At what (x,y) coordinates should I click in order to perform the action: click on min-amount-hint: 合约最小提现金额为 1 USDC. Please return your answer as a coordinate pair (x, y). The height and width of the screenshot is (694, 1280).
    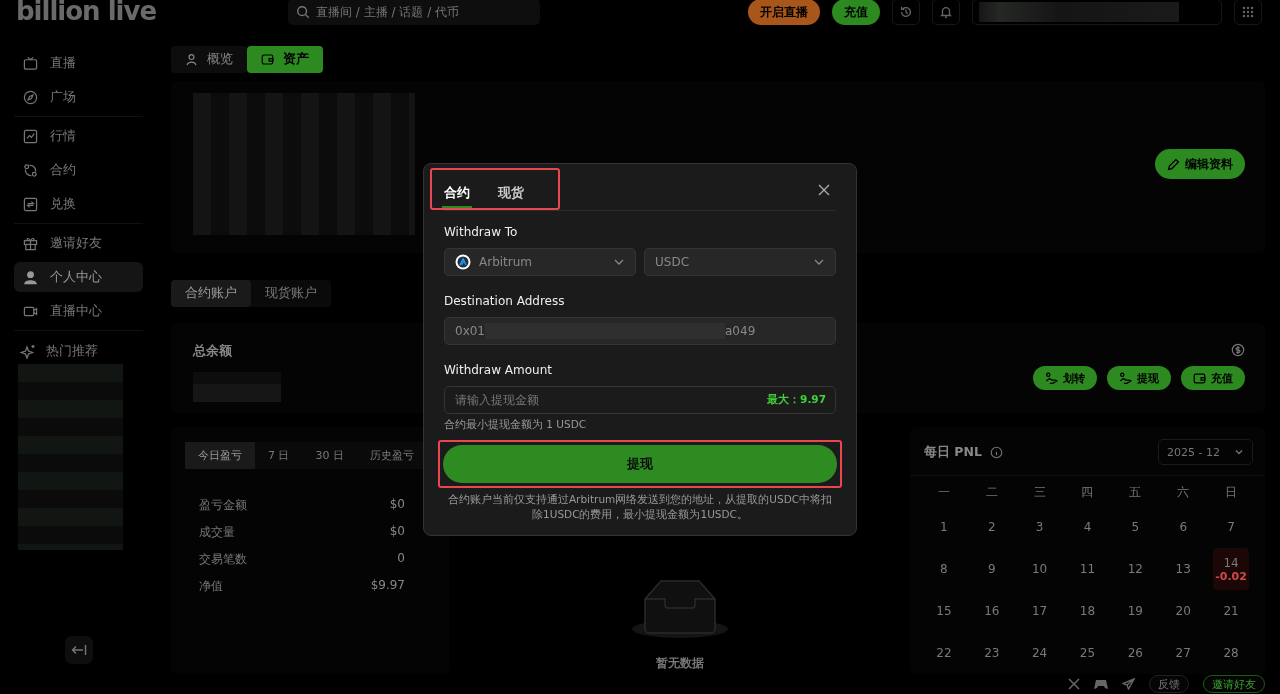
    Looking at the image, I should click on (516, 425).